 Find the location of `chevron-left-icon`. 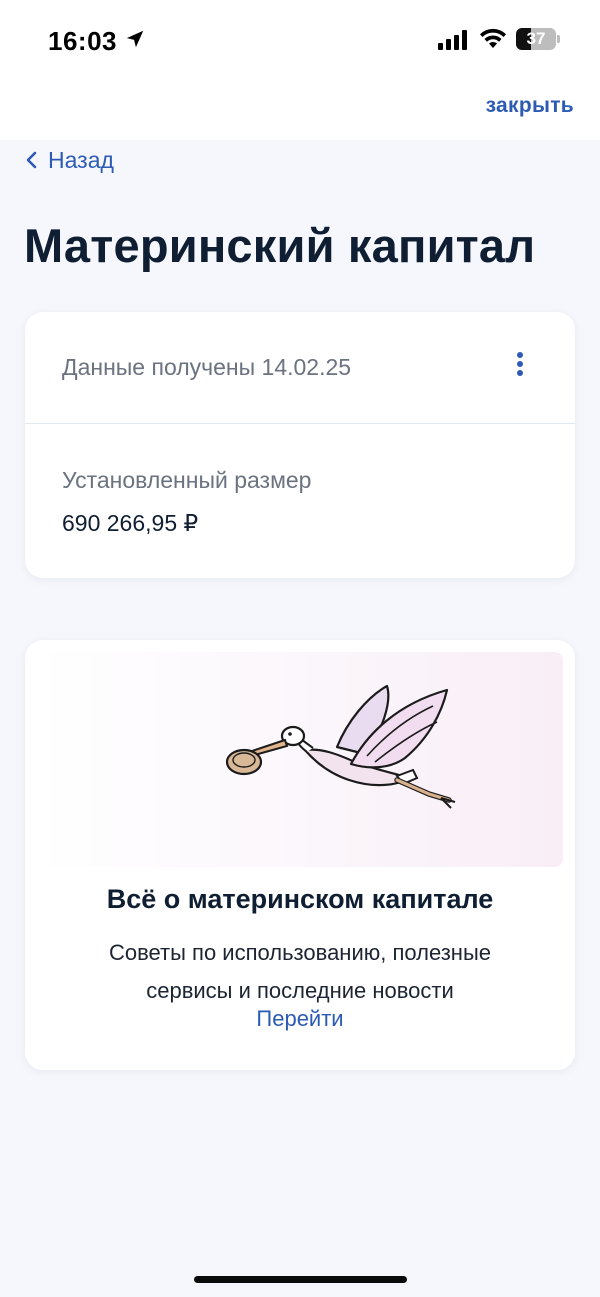

chevron-left-icon is located at coordinates (31, 160).